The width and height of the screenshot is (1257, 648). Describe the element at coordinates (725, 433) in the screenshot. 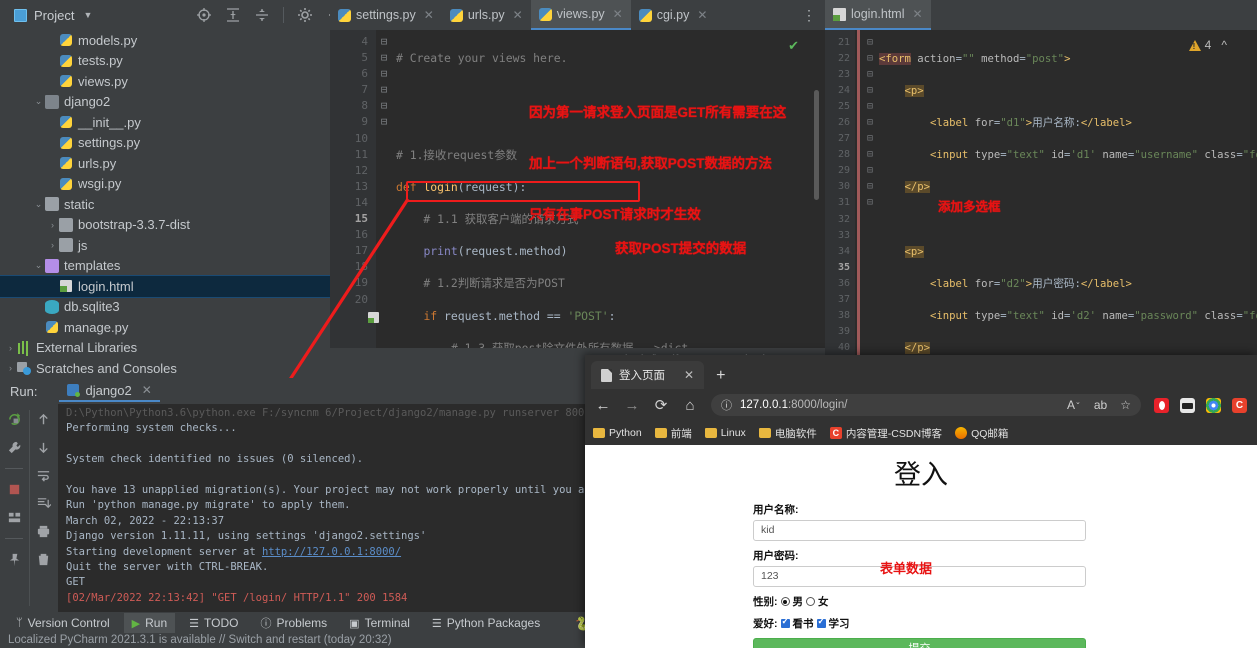

I see `bookmark-linux: Linux` at that location.